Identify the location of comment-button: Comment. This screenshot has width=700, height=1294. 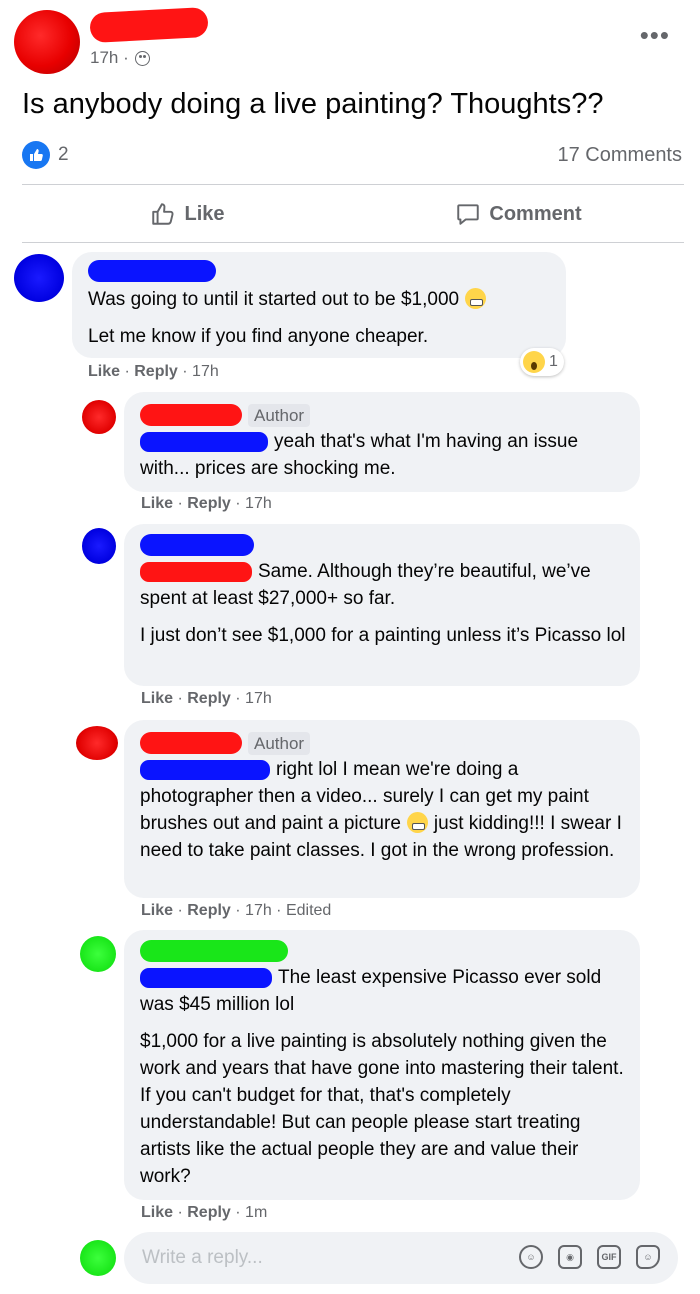
(518, 214).